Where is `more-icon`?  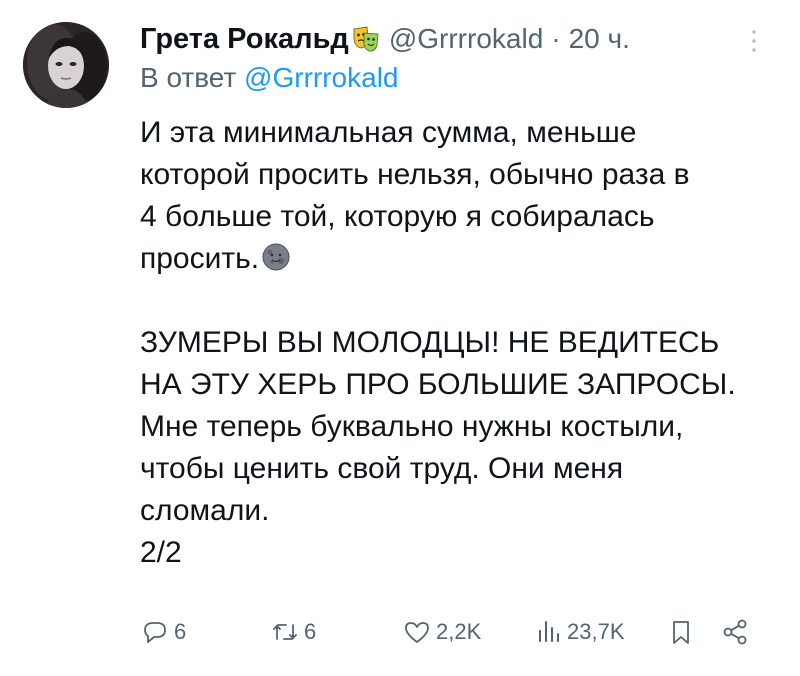 more-icon is located at coordinates (754, 42).